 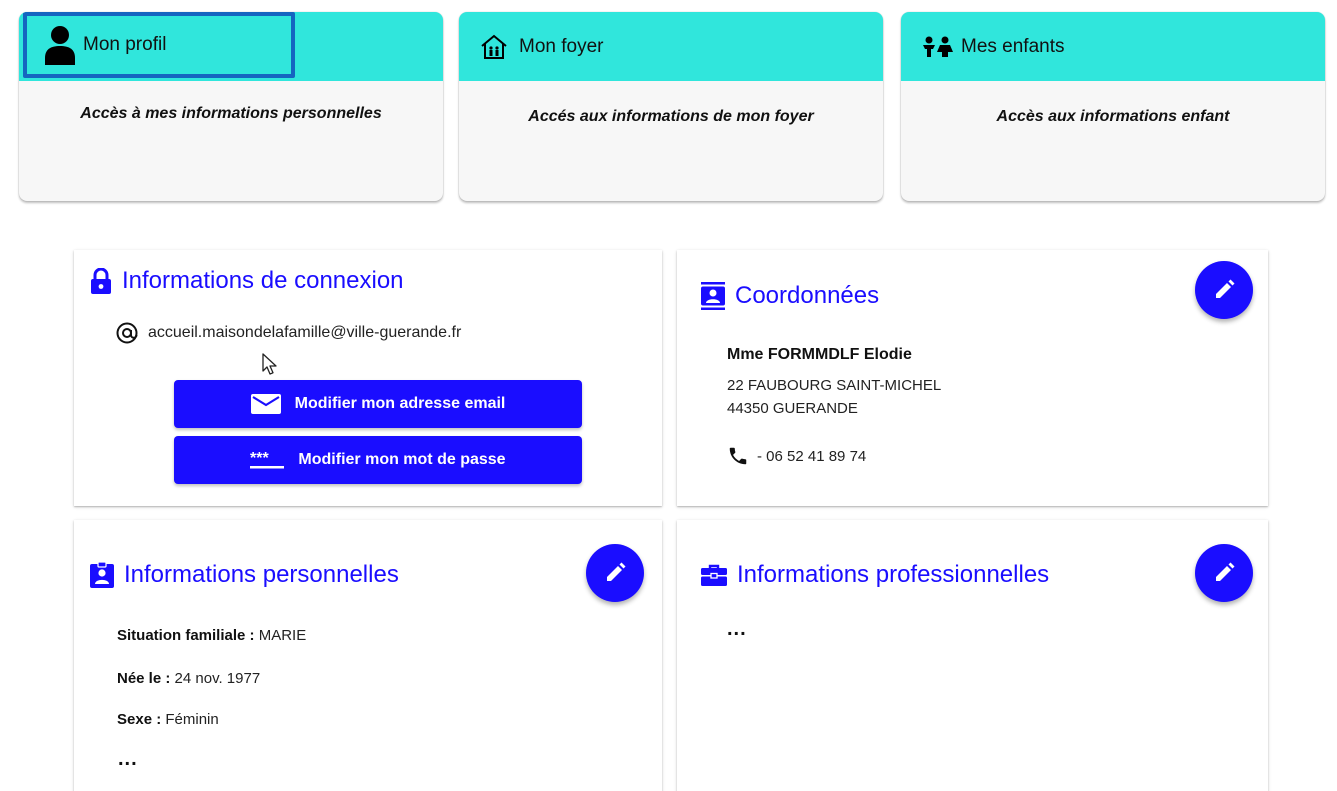 I want to click on change-password-label: Modifier mon mot de passe, so click(x=402, y=459).